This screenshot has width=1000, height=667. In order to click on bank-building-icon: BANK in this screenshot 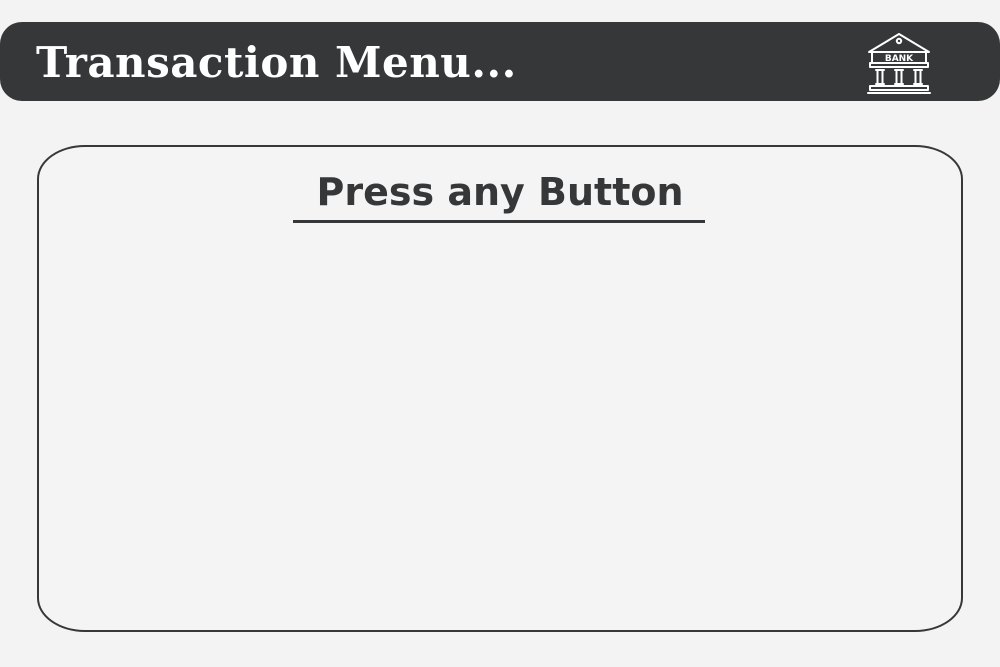, I will do `click(899, 63)`.